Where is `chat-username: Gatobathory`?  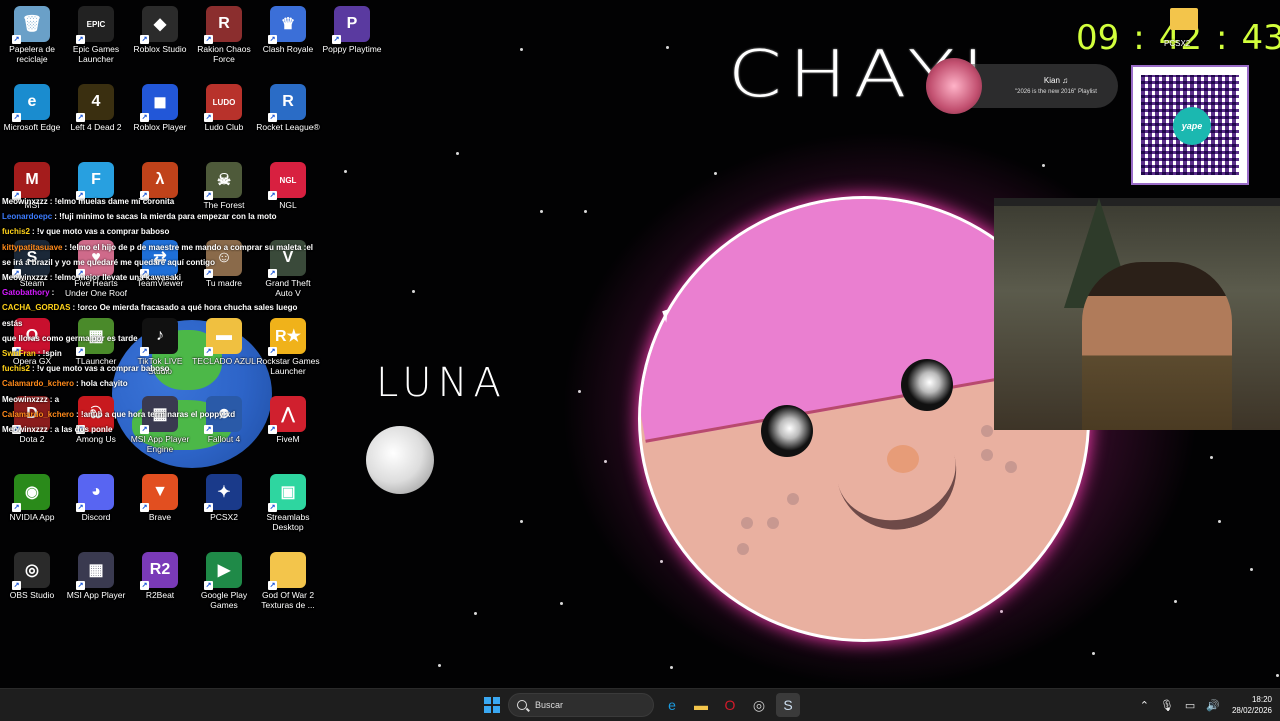 chat-username: Gatobathory is located at coordinates (26, 292).